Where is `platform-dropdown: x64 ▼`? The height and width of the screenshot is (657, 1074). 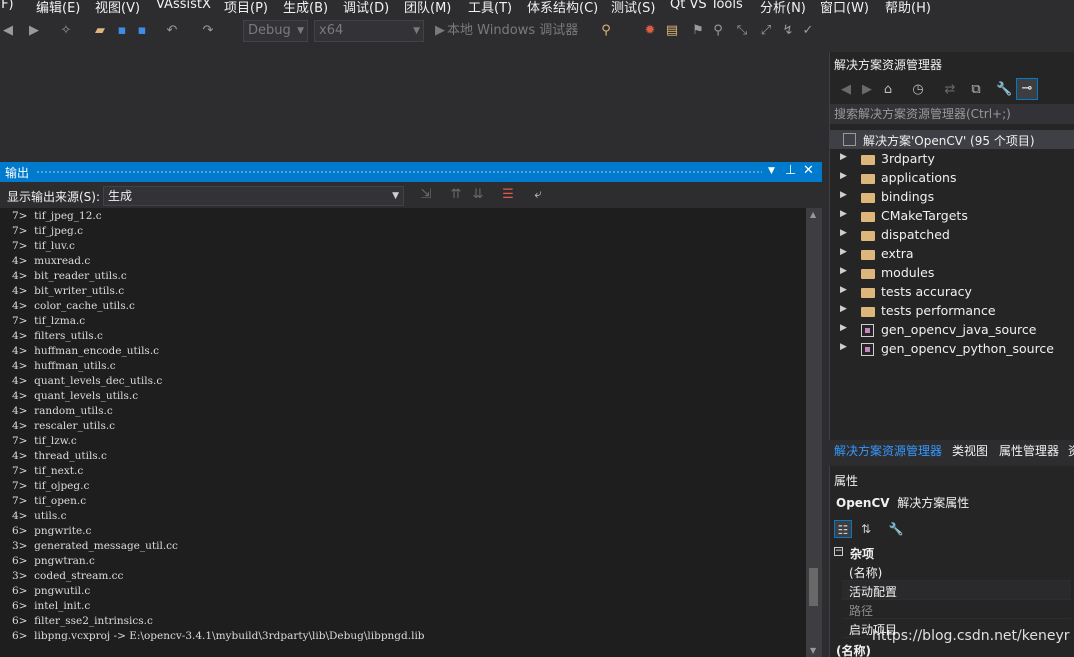 platform-dropdown: x64 ▼ is located at coordinates (369, 31).